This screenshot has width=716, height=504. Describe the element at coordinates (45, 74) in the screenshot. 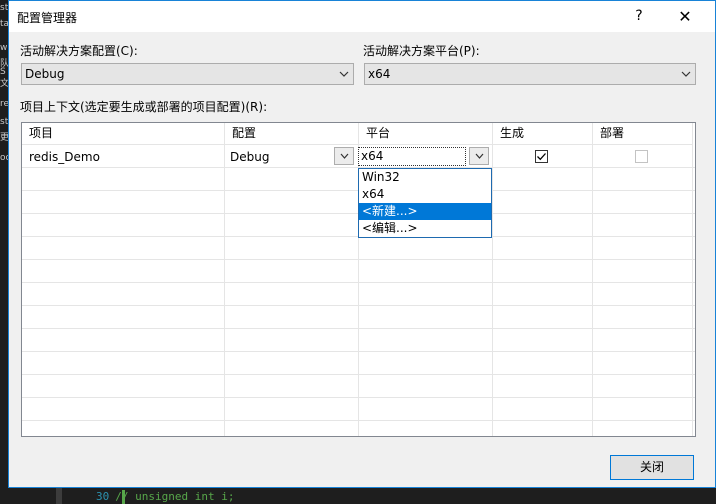

I see `solution-config-value: Debug` at that location.